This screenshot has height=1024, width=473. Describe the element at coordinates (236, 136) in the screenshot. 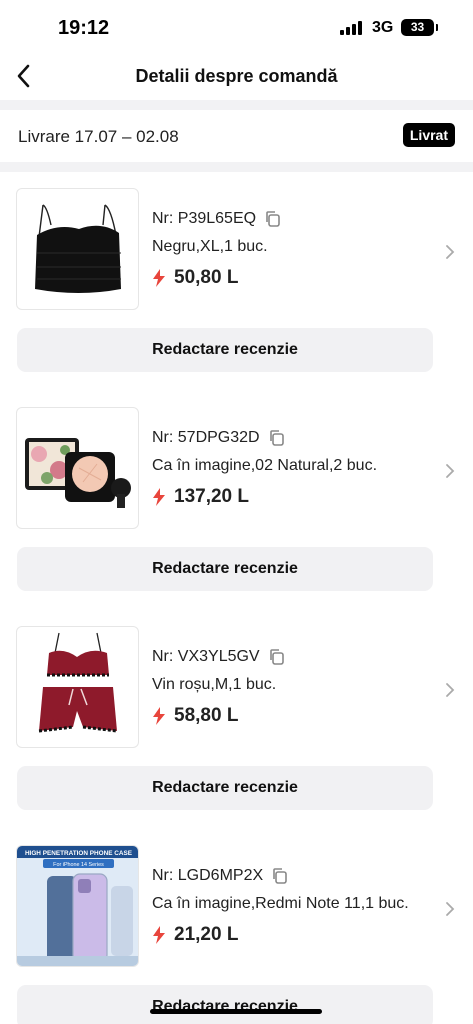

I see `delivery-row: Livrare 17.07 – 02.08 Livrat` at that location.